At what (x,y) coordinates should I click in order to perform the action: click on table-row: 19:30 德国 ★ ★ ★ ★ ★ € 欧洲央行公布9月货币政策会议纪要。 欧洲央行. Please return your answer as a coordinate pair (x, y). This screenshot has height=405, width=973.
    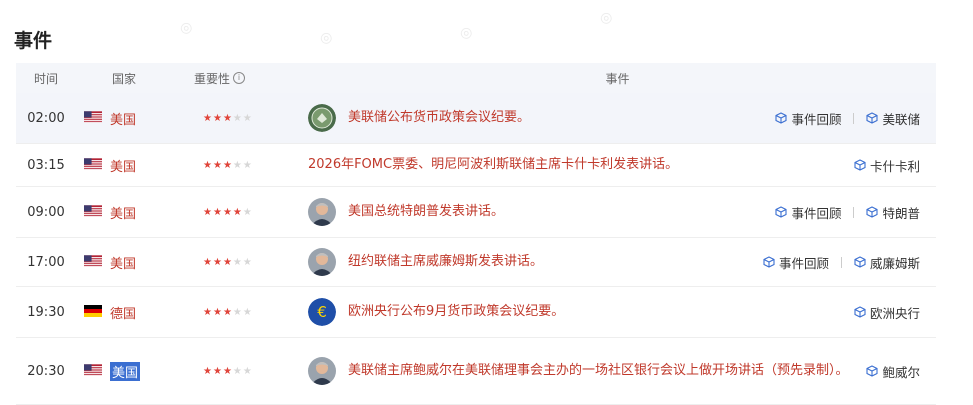
    Looking at the image, I should click on (476, 312).